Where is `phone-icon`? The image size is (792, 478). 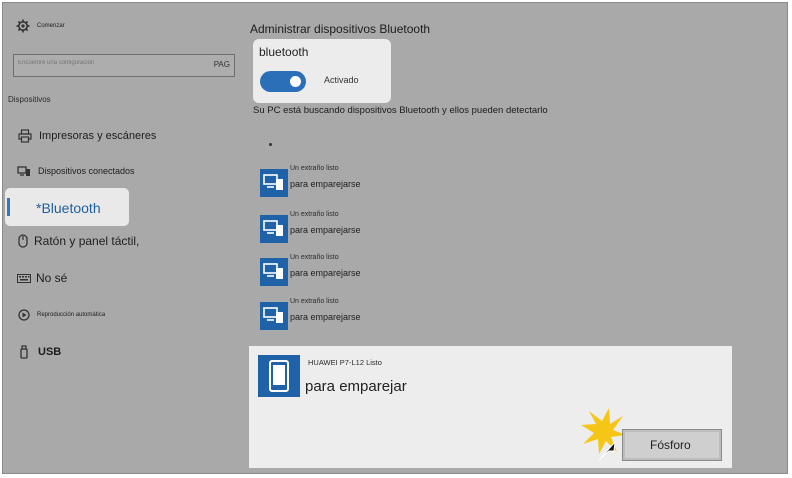
phone-icon is located at coordinates (279, 376).